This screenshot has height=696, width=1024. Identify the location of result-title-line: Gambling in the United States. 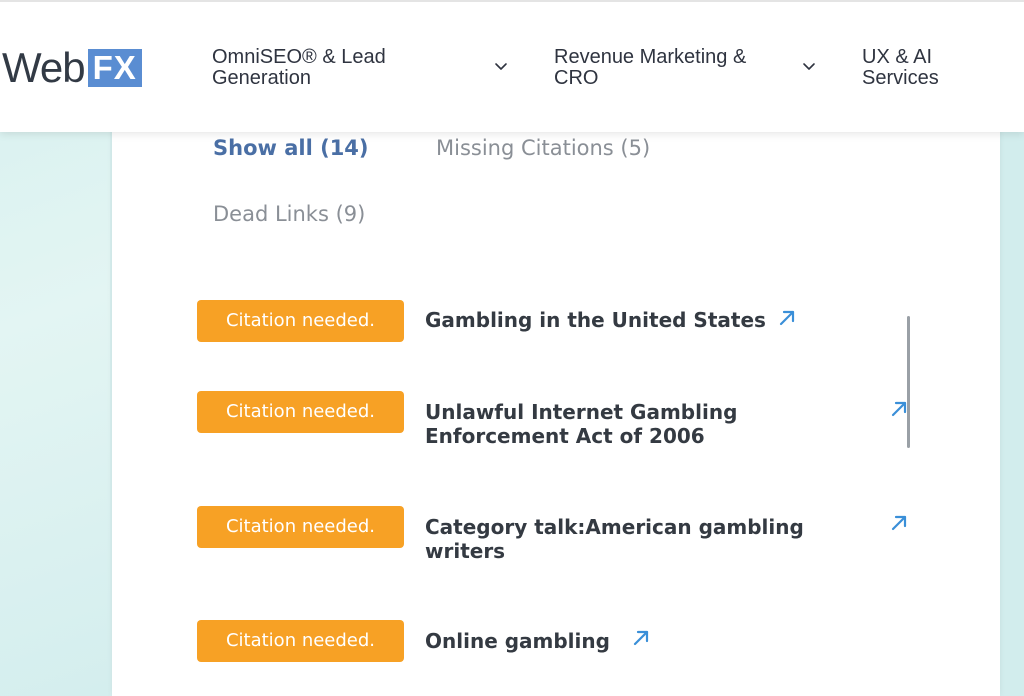
(595, 320).